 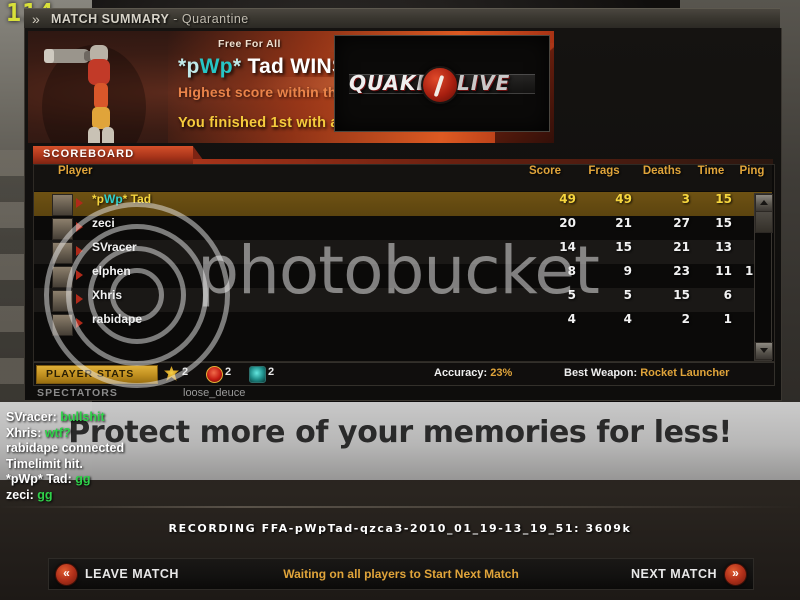 I want to click on column-header-score: Score, so click(x=545, y=171).